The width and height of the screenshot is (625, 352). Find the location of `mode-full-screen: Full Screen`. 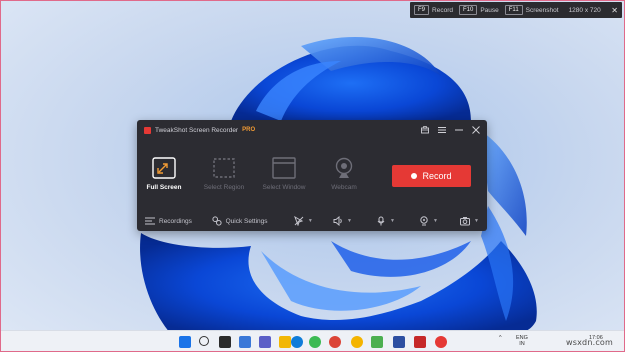

mode-full-screen: Full Screen is located at coordinates (164, 177).